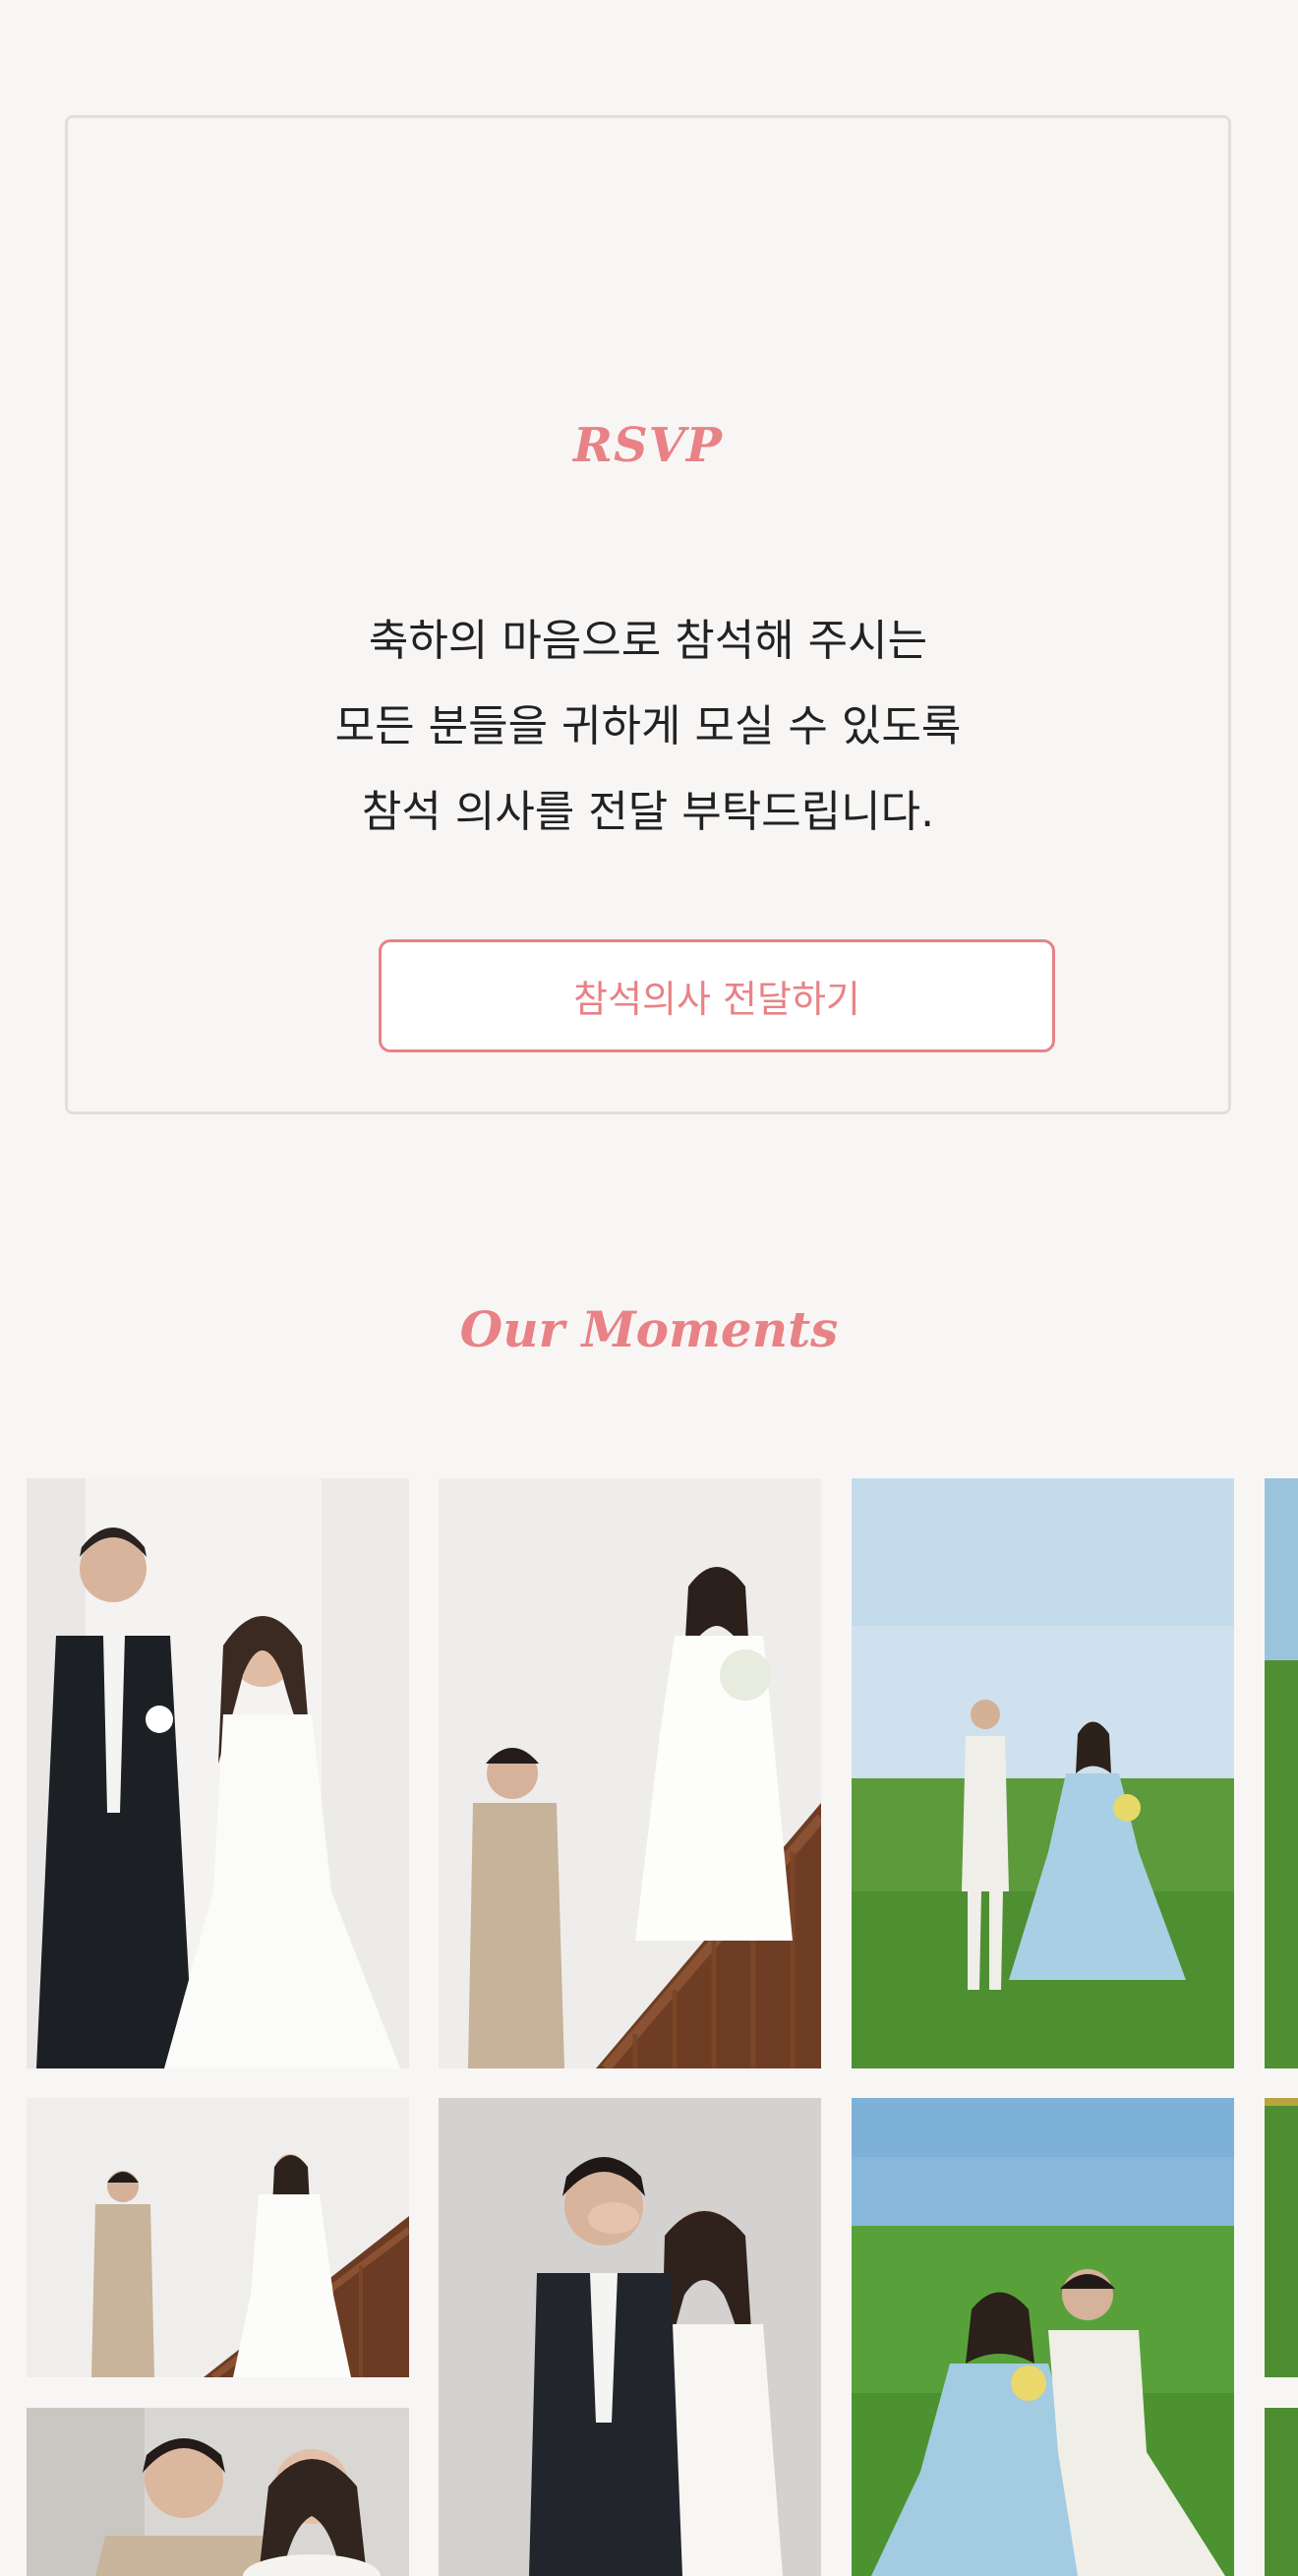  Describe the element at coordinates (630, 1773) in the screenshot. I see `gallery-photo-stairs-bouquet` at that location.